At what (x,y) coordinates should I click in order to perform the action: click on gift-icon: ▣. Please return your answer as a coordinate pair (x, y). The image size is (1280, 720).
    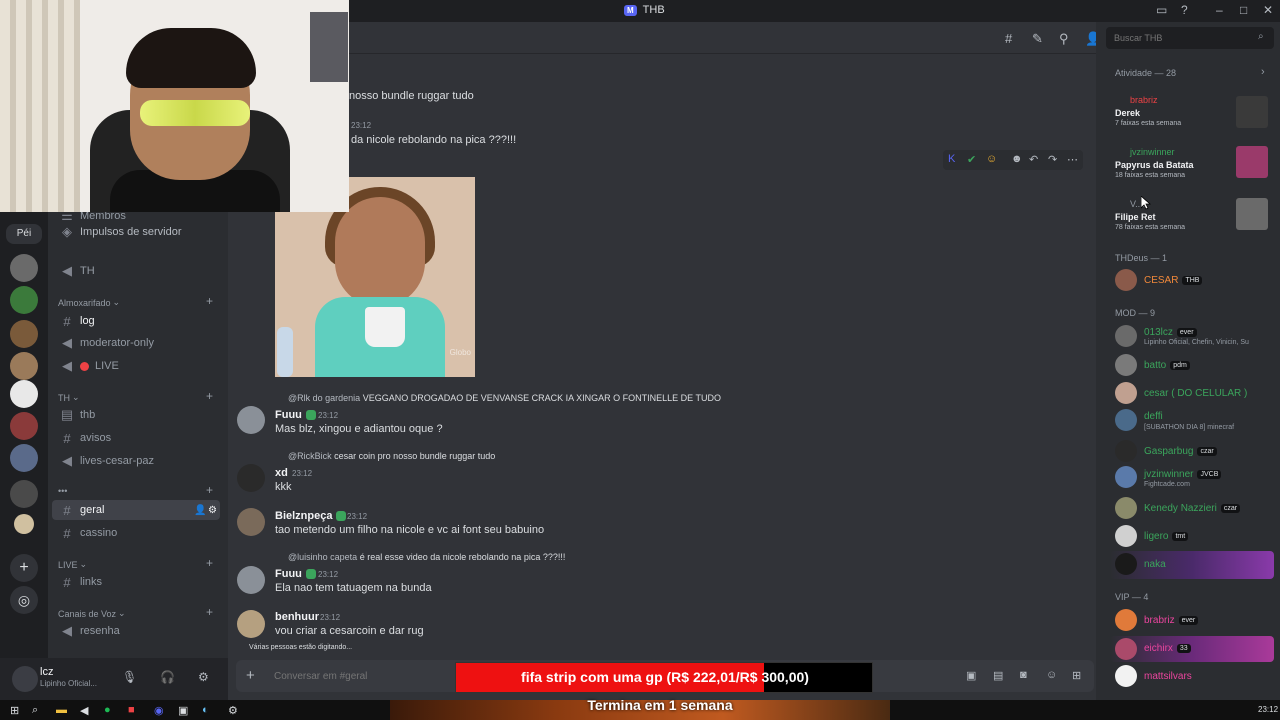
    Looking at the image, I should click on (971, 675).